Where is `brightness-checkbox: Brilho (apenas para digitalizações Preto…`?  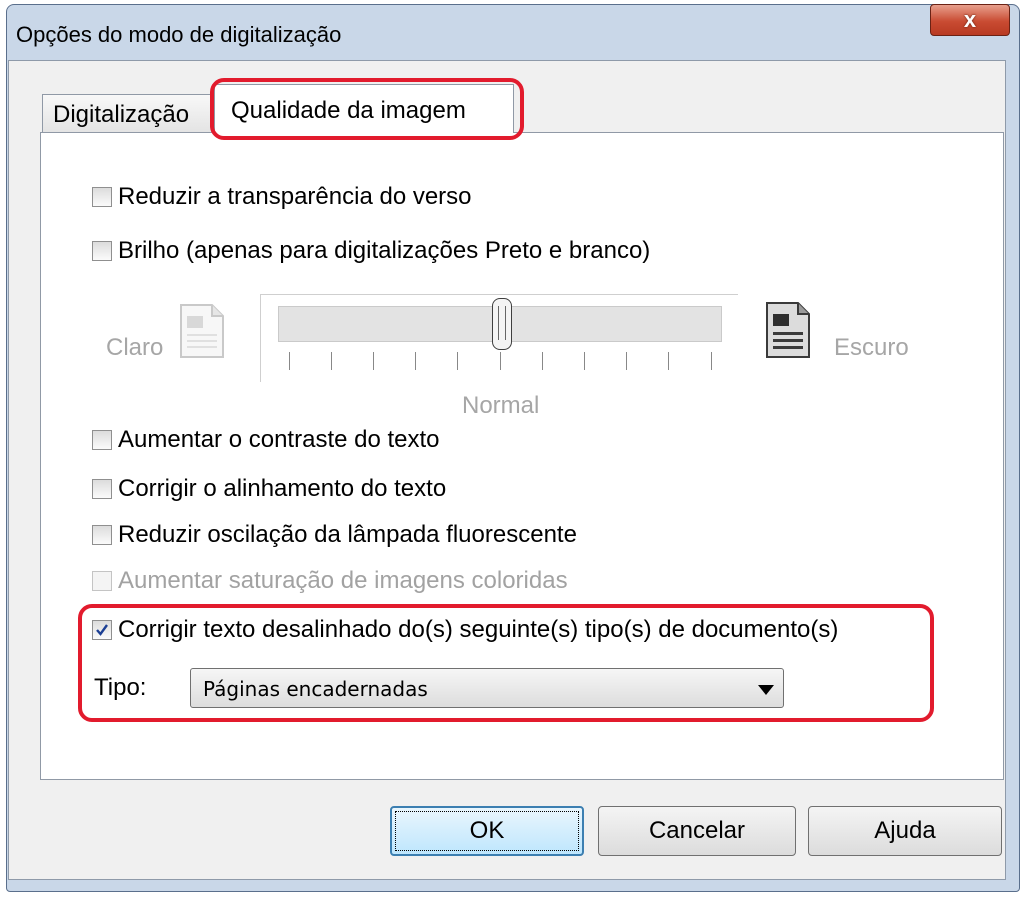
brightness-checkbox: Brilho (apenas para digitalizações Preto… is located at coordinates (371, 251).